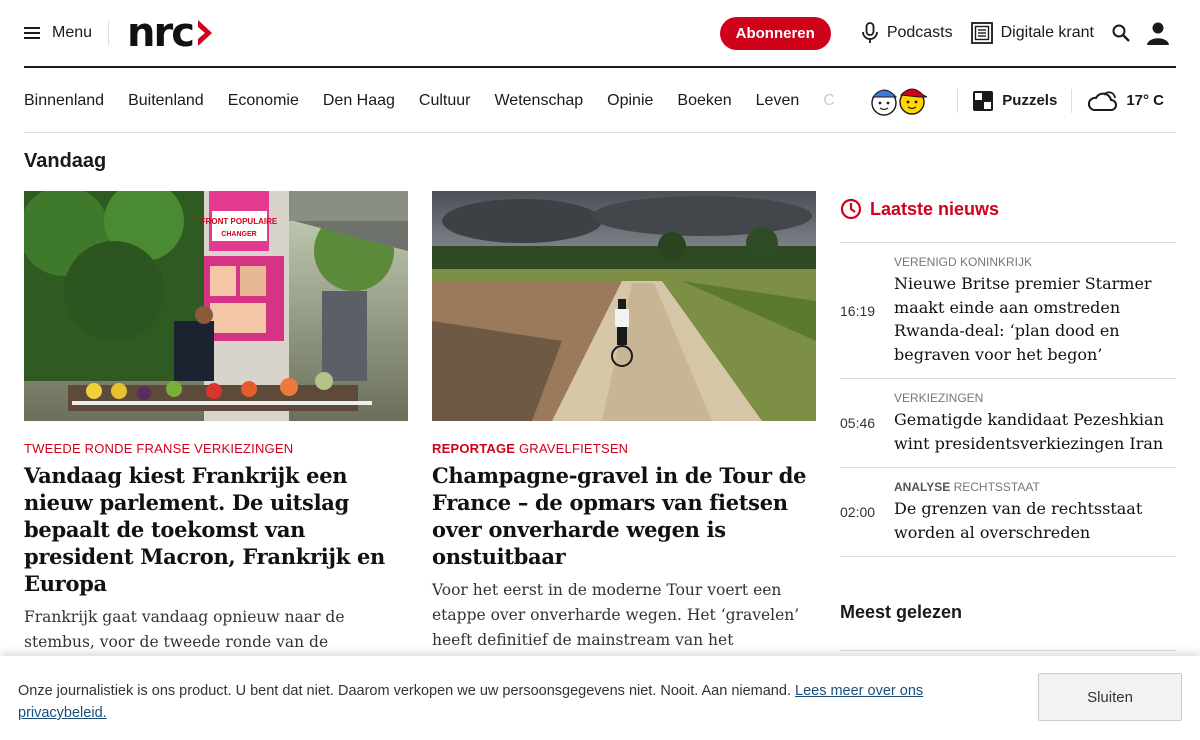 This screenshot has width=1200, height=740. What do you see at coordinates (1008, 209) in the screenshot?
I see `latest-news-header: Laatste nieuws` at bounding box center [1008, 209].